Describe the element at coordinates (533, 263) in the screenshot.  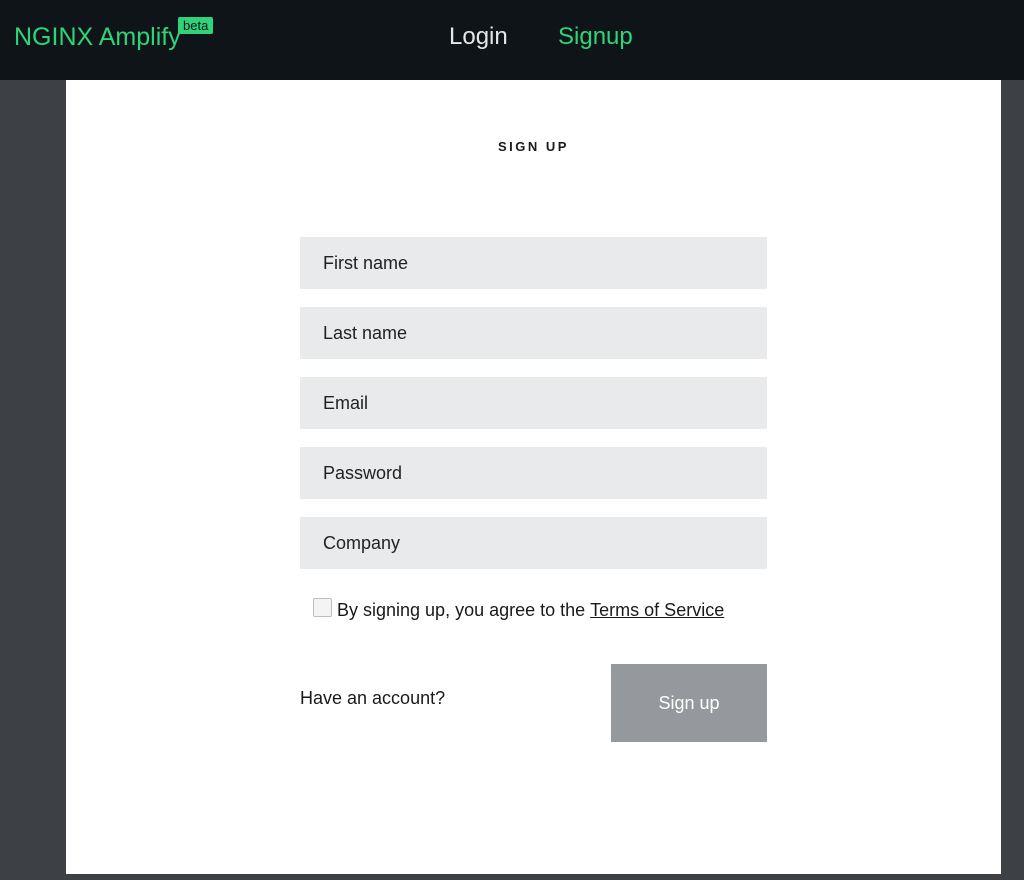
I see `first-name-field` at that location.